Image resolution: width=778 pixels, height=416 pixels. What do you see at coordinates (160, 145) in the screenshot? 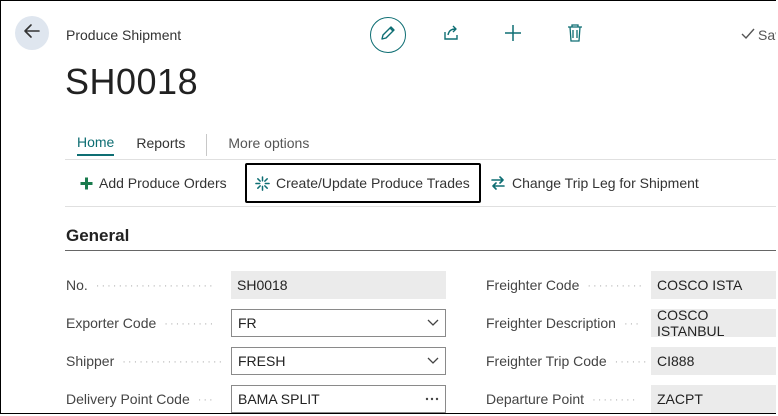
I see `tab-reports: Reports` at bounding box center [160, 145].